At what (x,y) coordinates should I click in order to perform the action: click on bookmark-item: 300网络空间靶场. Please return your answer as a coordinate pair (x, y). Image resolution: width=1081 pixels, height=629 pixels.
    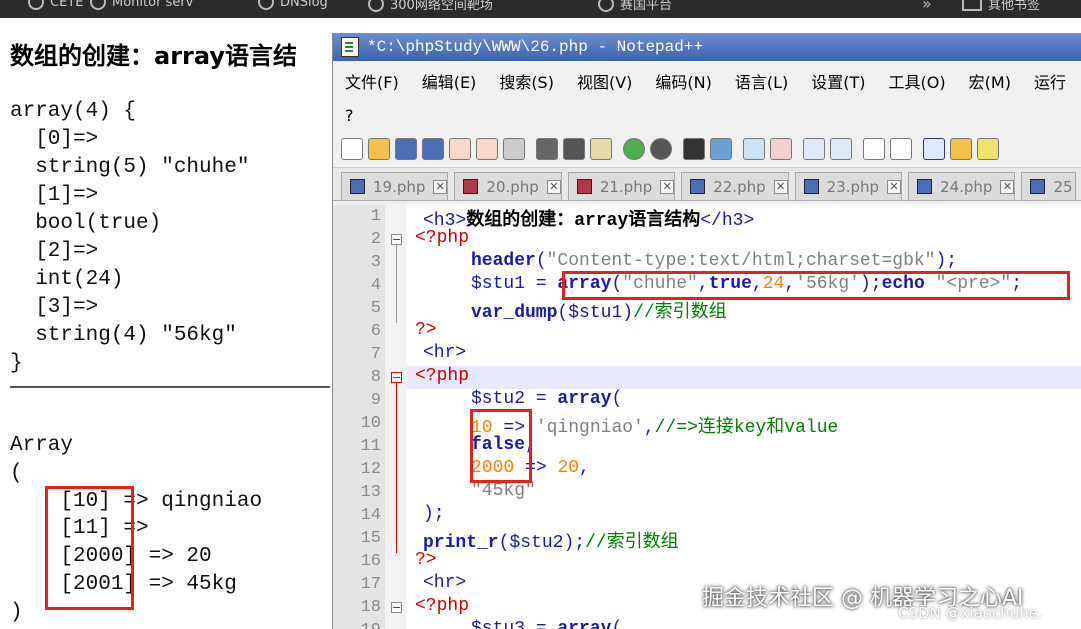
    Looking at the image, I should click on (430, 6).